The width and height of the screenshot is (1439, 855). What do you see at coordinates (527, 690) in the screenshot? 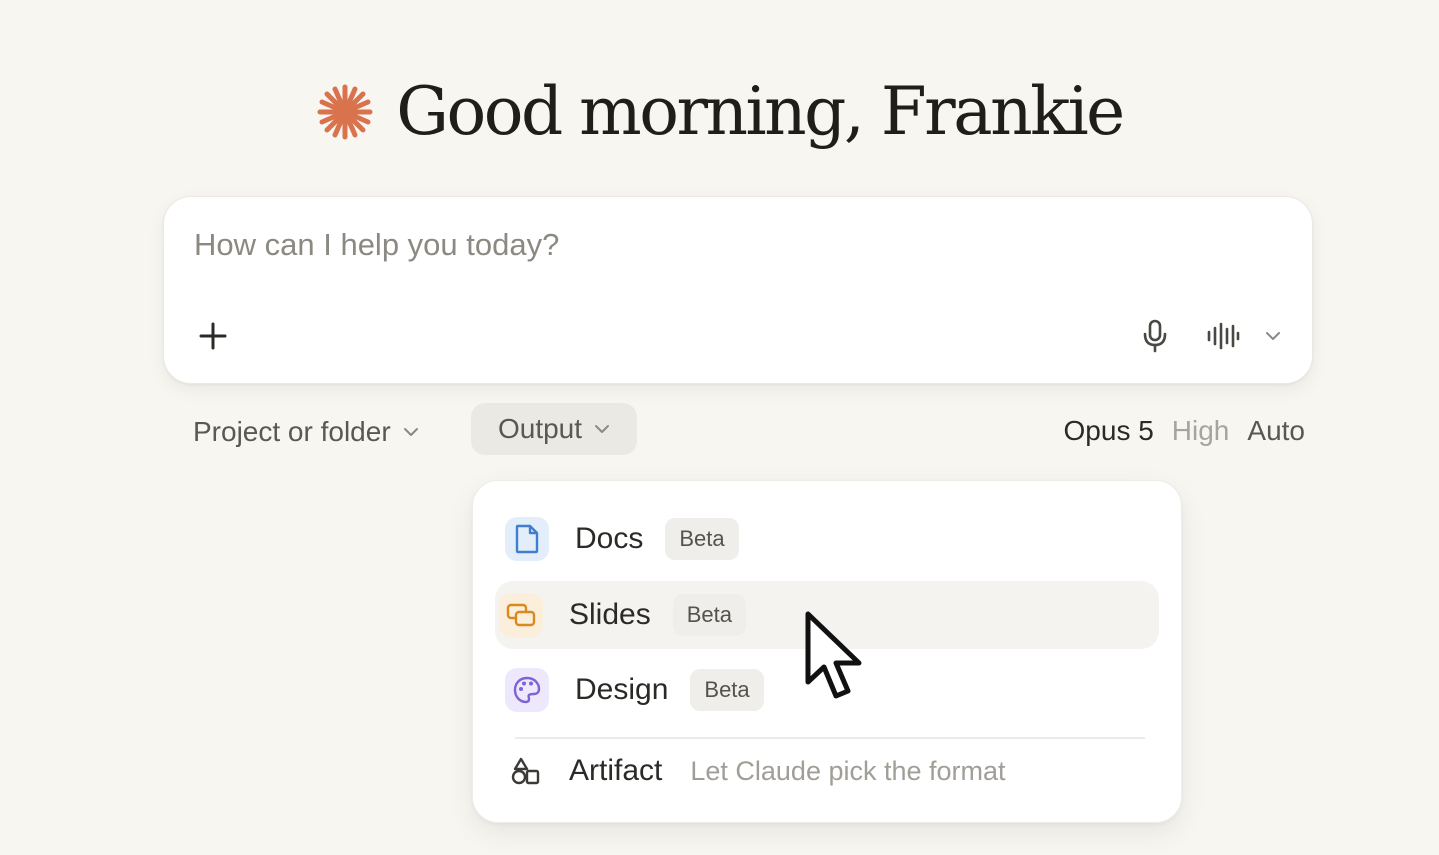
I see `palette-icon` at bounding box center [527, 690].